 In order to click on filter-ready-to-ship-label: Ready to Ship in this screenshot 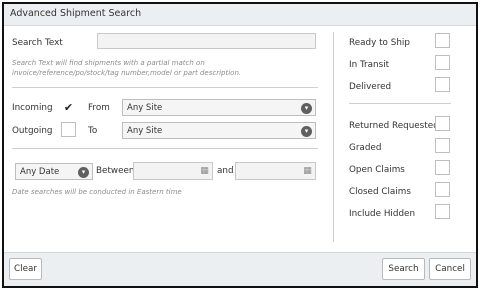, I will do `click(379, 43)`.